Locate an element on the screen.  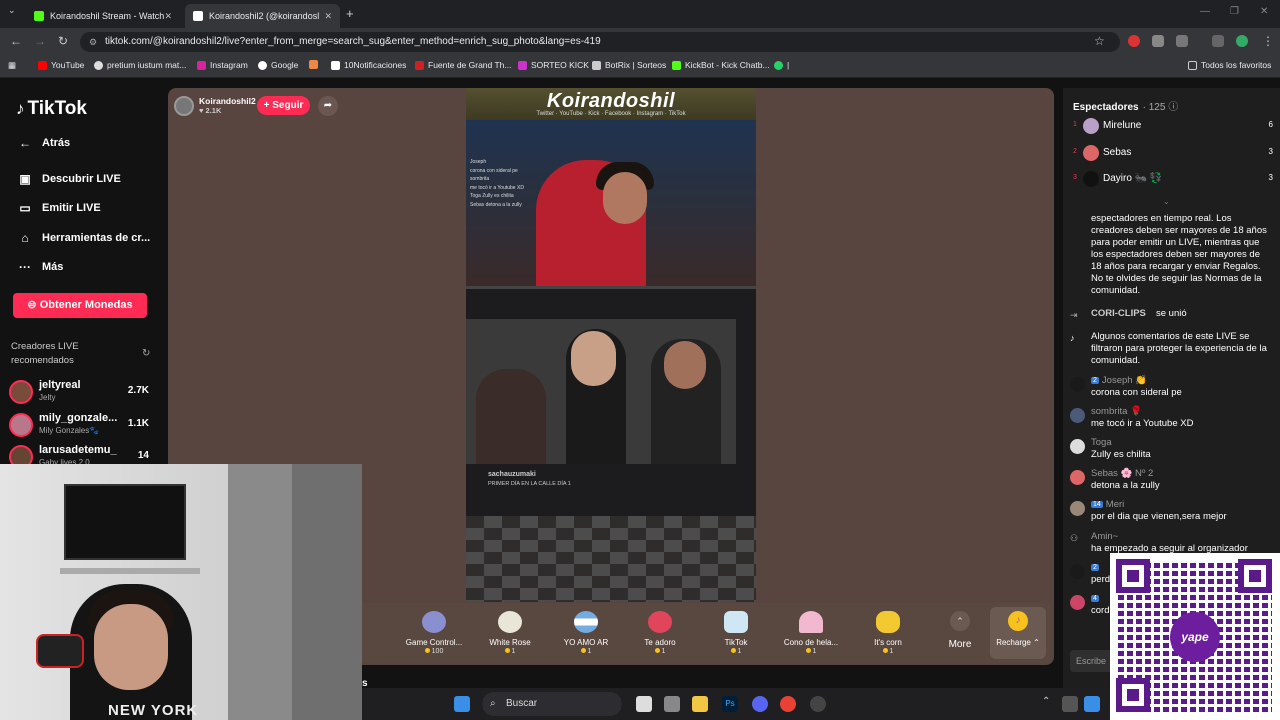
tab-list-icon: ⌄ is located at coordinates (12, 10).